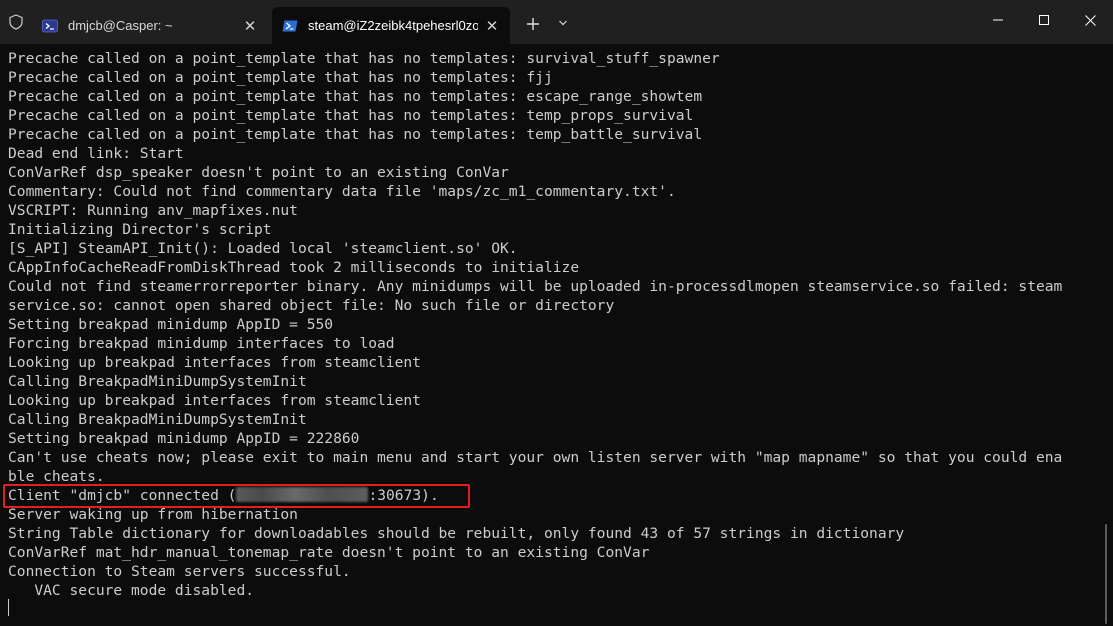 Image resolution: width=1113 pixels, height=626 pixels. Describe the element at coordinates (179, 571) in the screenshot. I see `terminal-line: Connection to Steam servers successful.` at that location.